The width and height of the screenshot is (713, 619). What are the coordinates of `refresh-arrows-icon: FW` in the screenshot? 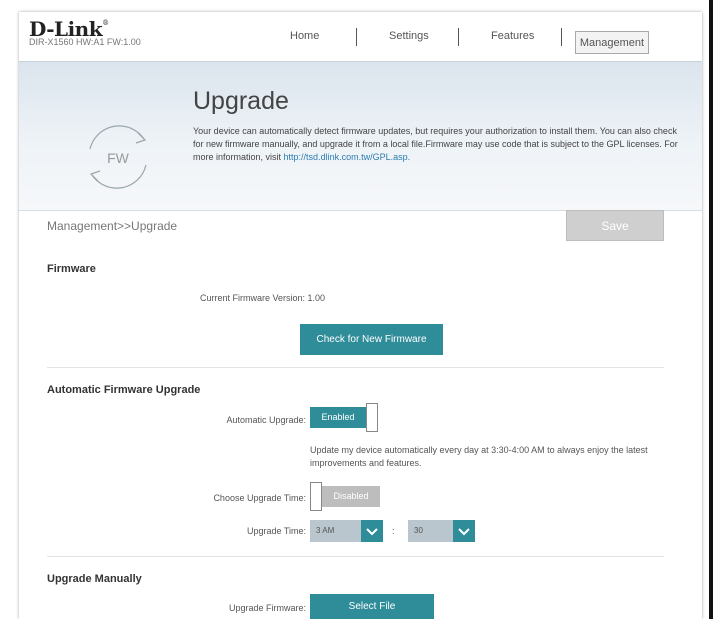 It's located at (118, 159).